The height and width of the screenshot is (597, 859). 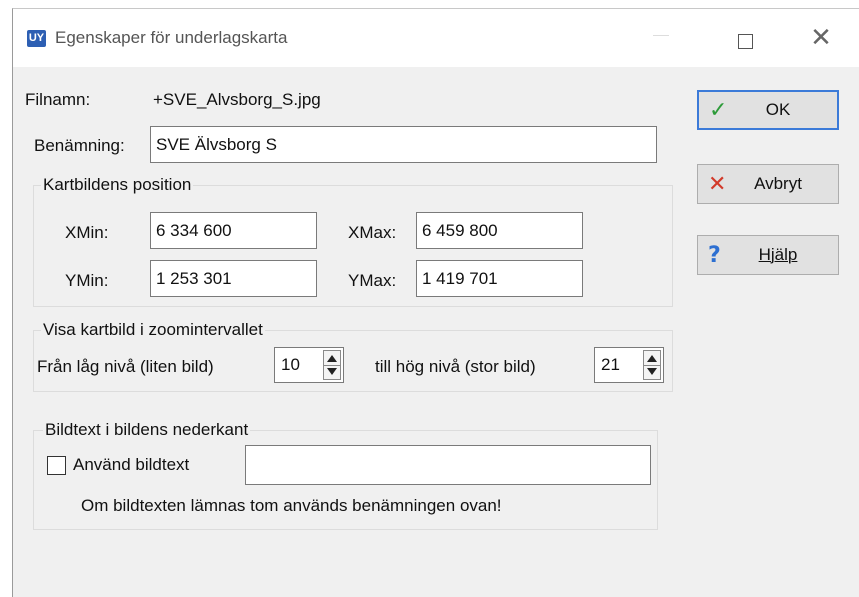 What do you see at coordinates (714, 255) in the screenshot?
I see `question-icon: ?` at bounding box center [714, 255].